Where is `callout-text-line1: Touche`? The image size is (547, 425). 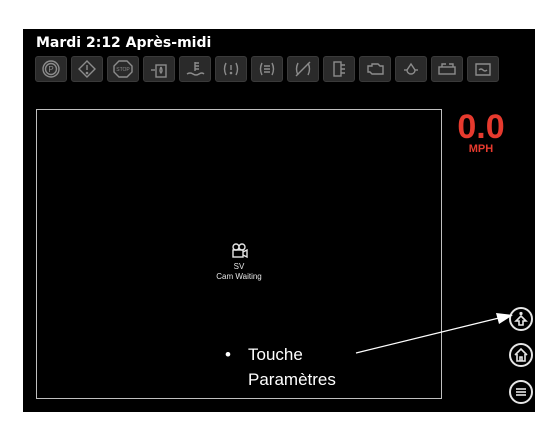
callout-text-line1: Touche is located at coordinates (275, 354).